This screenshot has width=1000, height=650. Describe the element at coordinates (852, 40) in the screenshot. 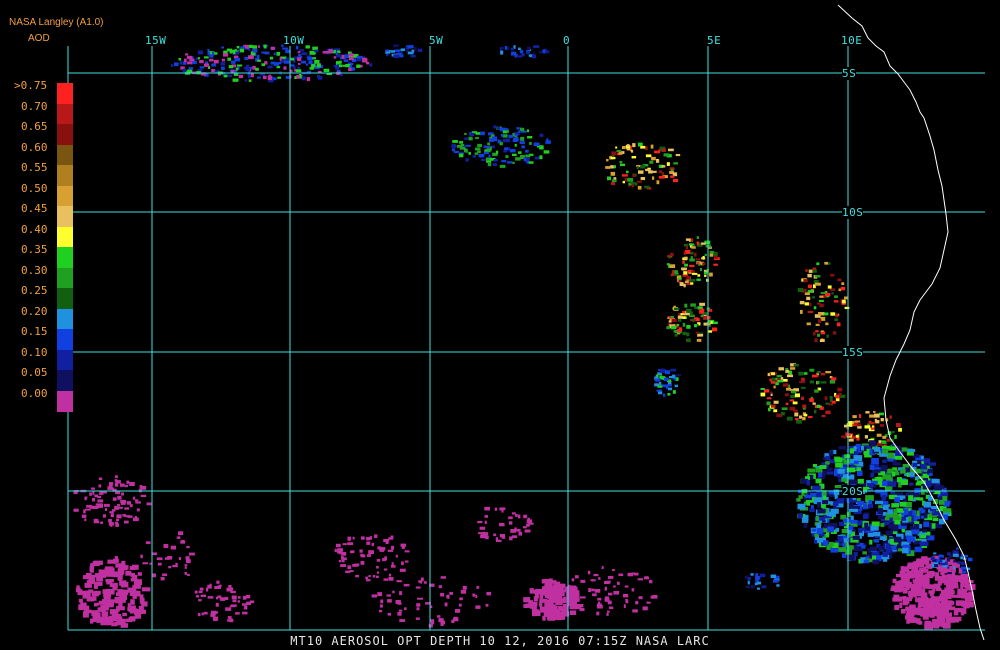

I see `lon-label-10e: 10E` at that location.